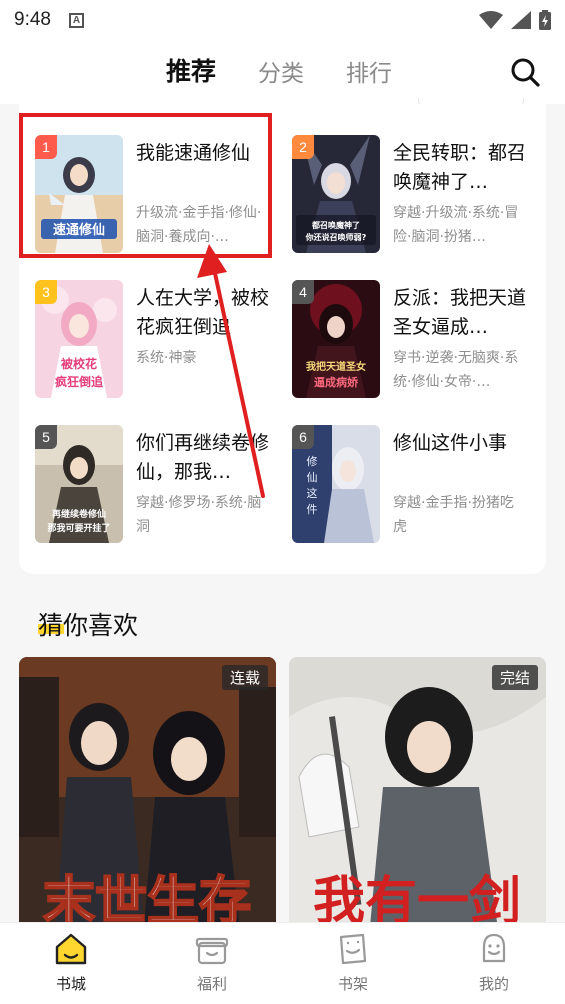 The height and width of the screenshot is (1004, 565). Describe the element at coordinates (282, 963) in the screenshot. I see `bottom-nav: 书城 福利 书架 我的` at that location.